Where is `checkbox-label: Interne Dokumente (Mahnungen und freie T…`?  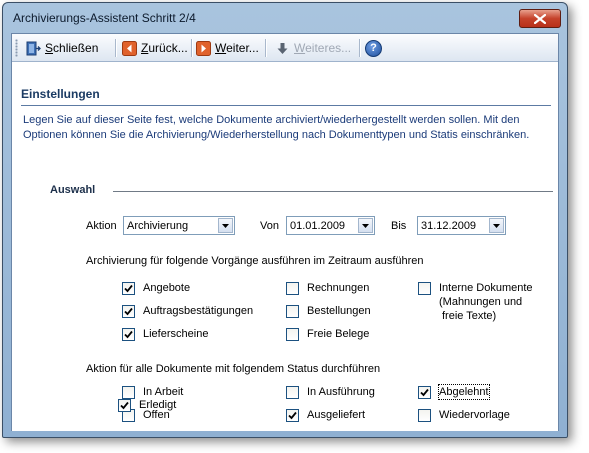
checkbox-label: Interne Dokumente (Mahnungen und freie T… is located at coordinates (486, 302).